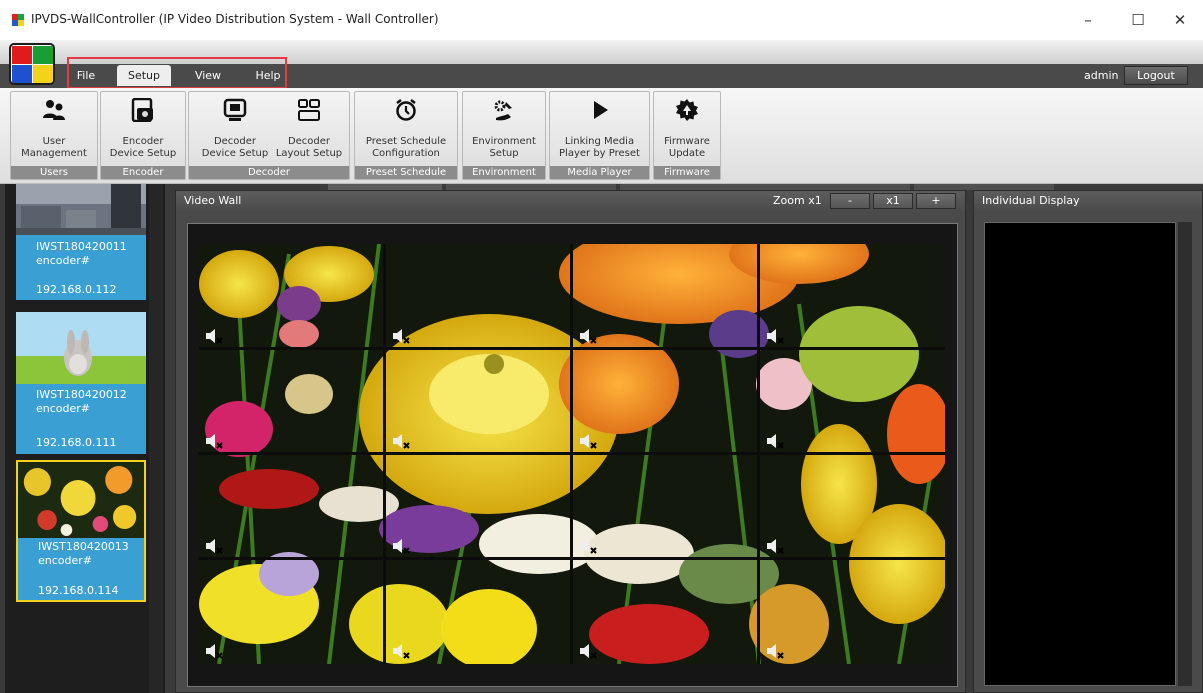  Describe the element at coordinates (54, 130) in the screenshot. I see `user-management-button: User Management` at that location.